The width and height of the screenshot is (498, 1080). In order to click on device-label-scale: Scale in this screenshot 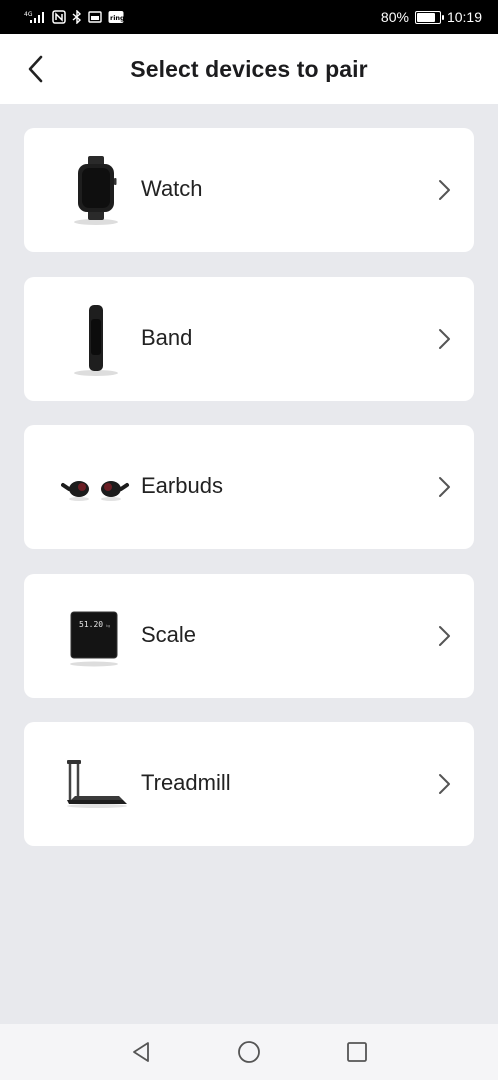, I will do `click(169, 634)`.